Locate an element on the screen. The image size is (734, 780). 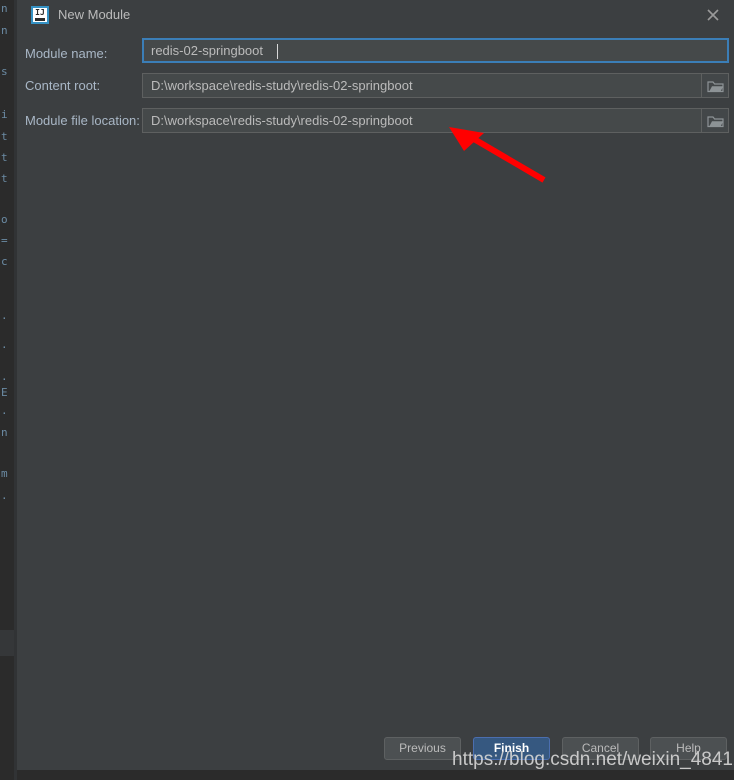
annotation-arrow-icon is located at coordinates (500, 153).